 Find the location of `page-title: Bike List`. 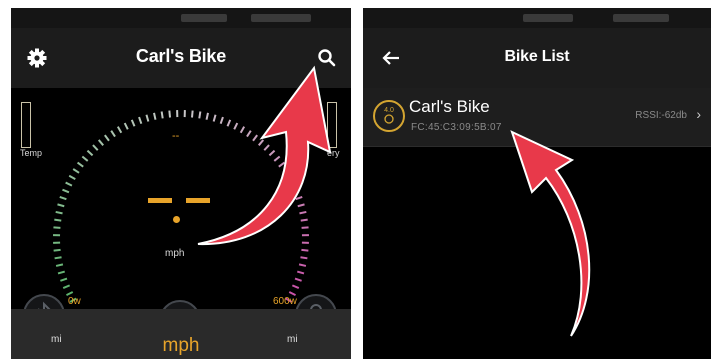

page-title: Bike List is located at coordinates (537, 56).